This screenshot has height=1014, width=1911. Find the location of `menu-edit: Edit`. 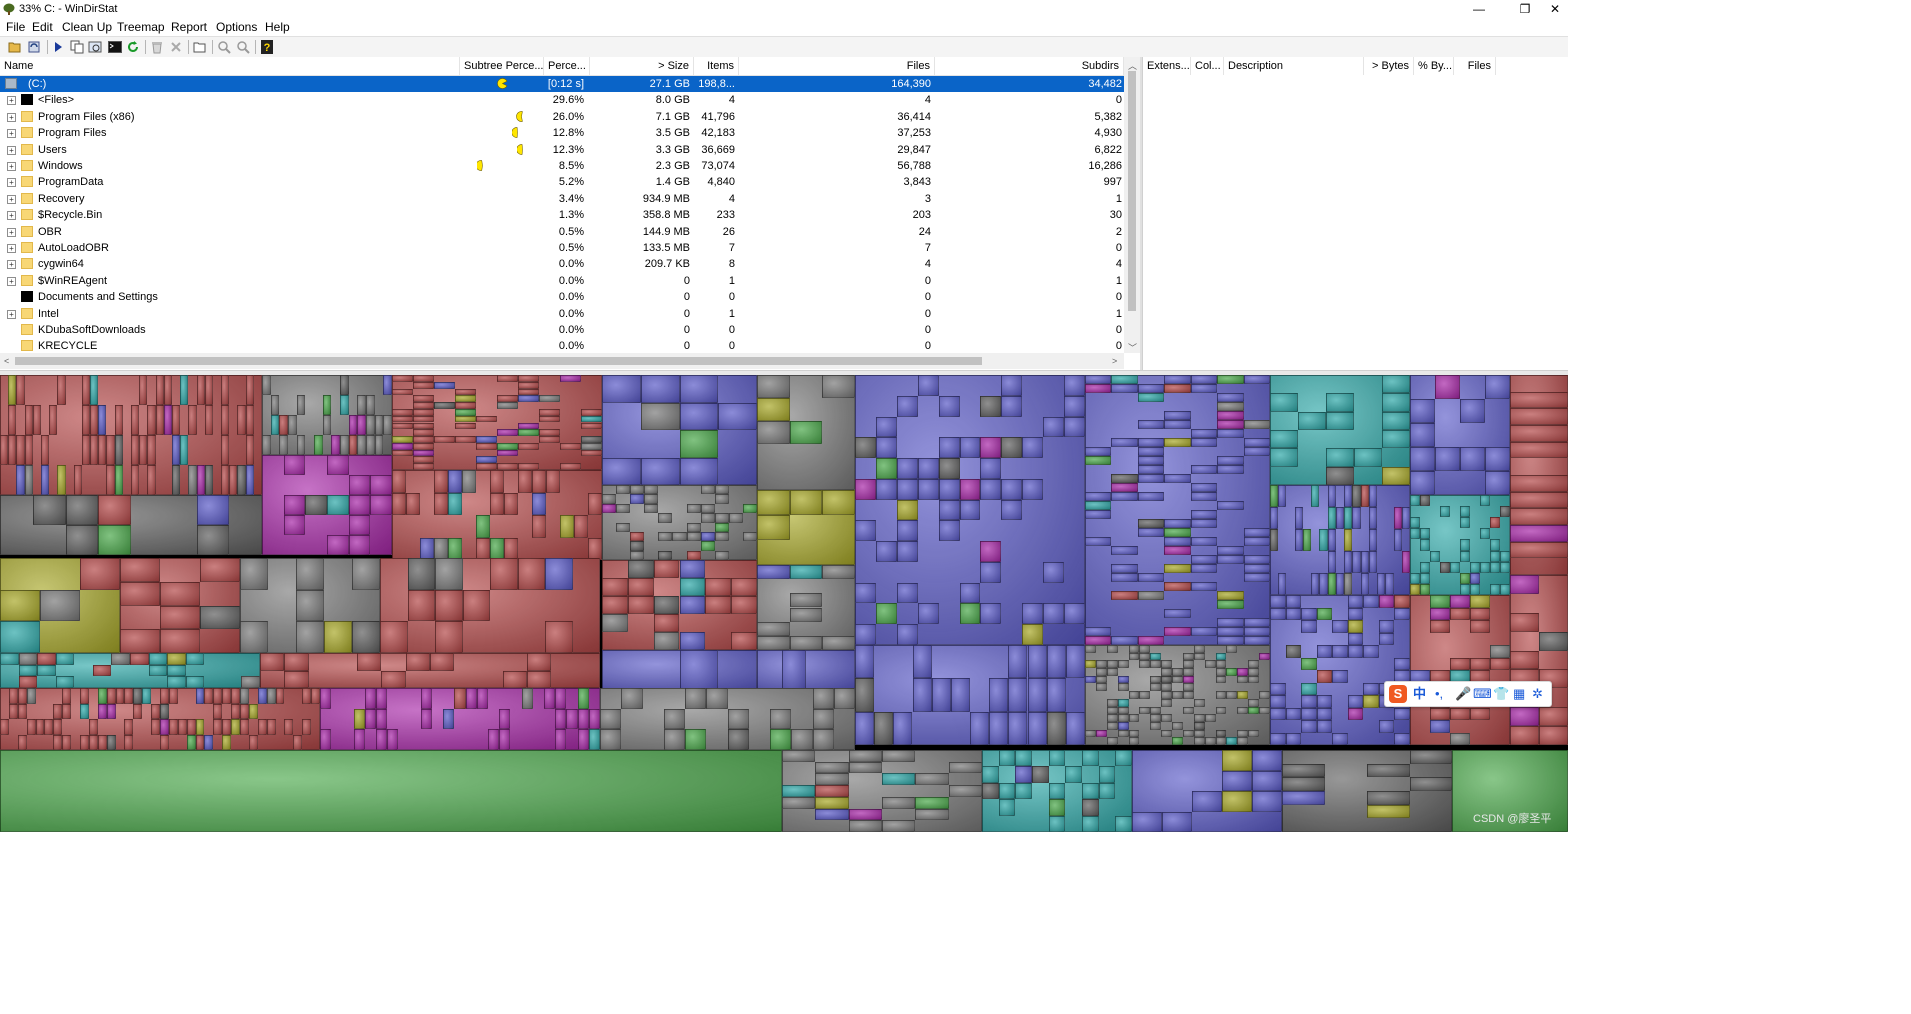

menu-edit: Edit is located at coordinates (42, 27).